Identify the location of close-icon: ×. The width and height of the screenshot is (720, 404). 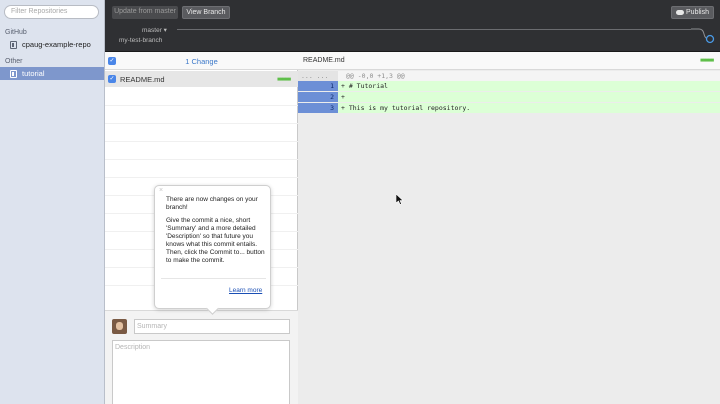
(161, 190).